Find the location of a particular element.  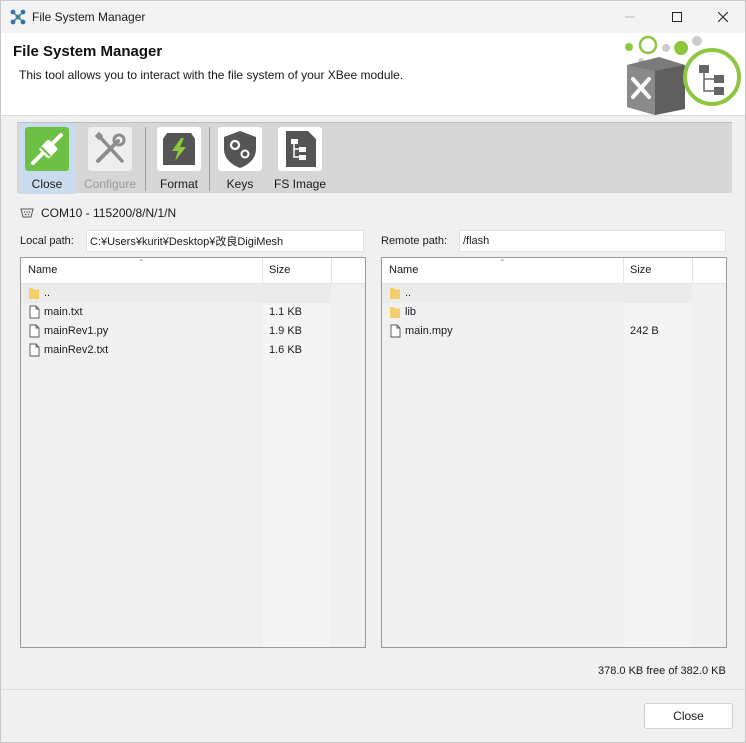

format-label: Format is located at coordinates (178, 184).